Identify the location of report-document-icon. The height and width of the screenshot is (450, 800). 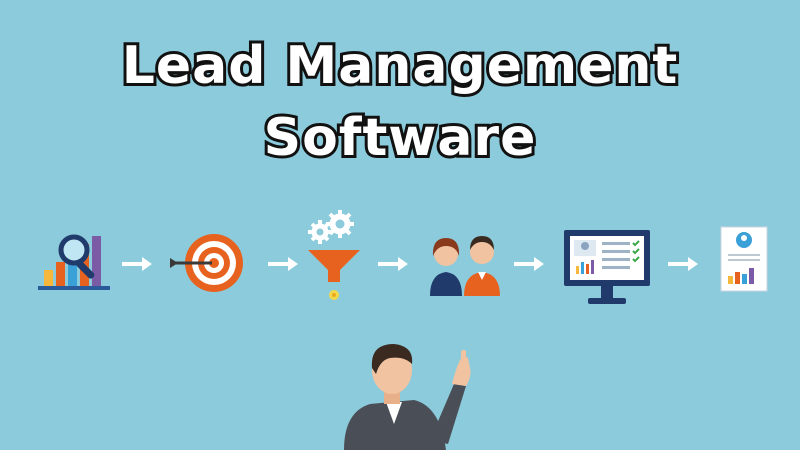
(744, 259).